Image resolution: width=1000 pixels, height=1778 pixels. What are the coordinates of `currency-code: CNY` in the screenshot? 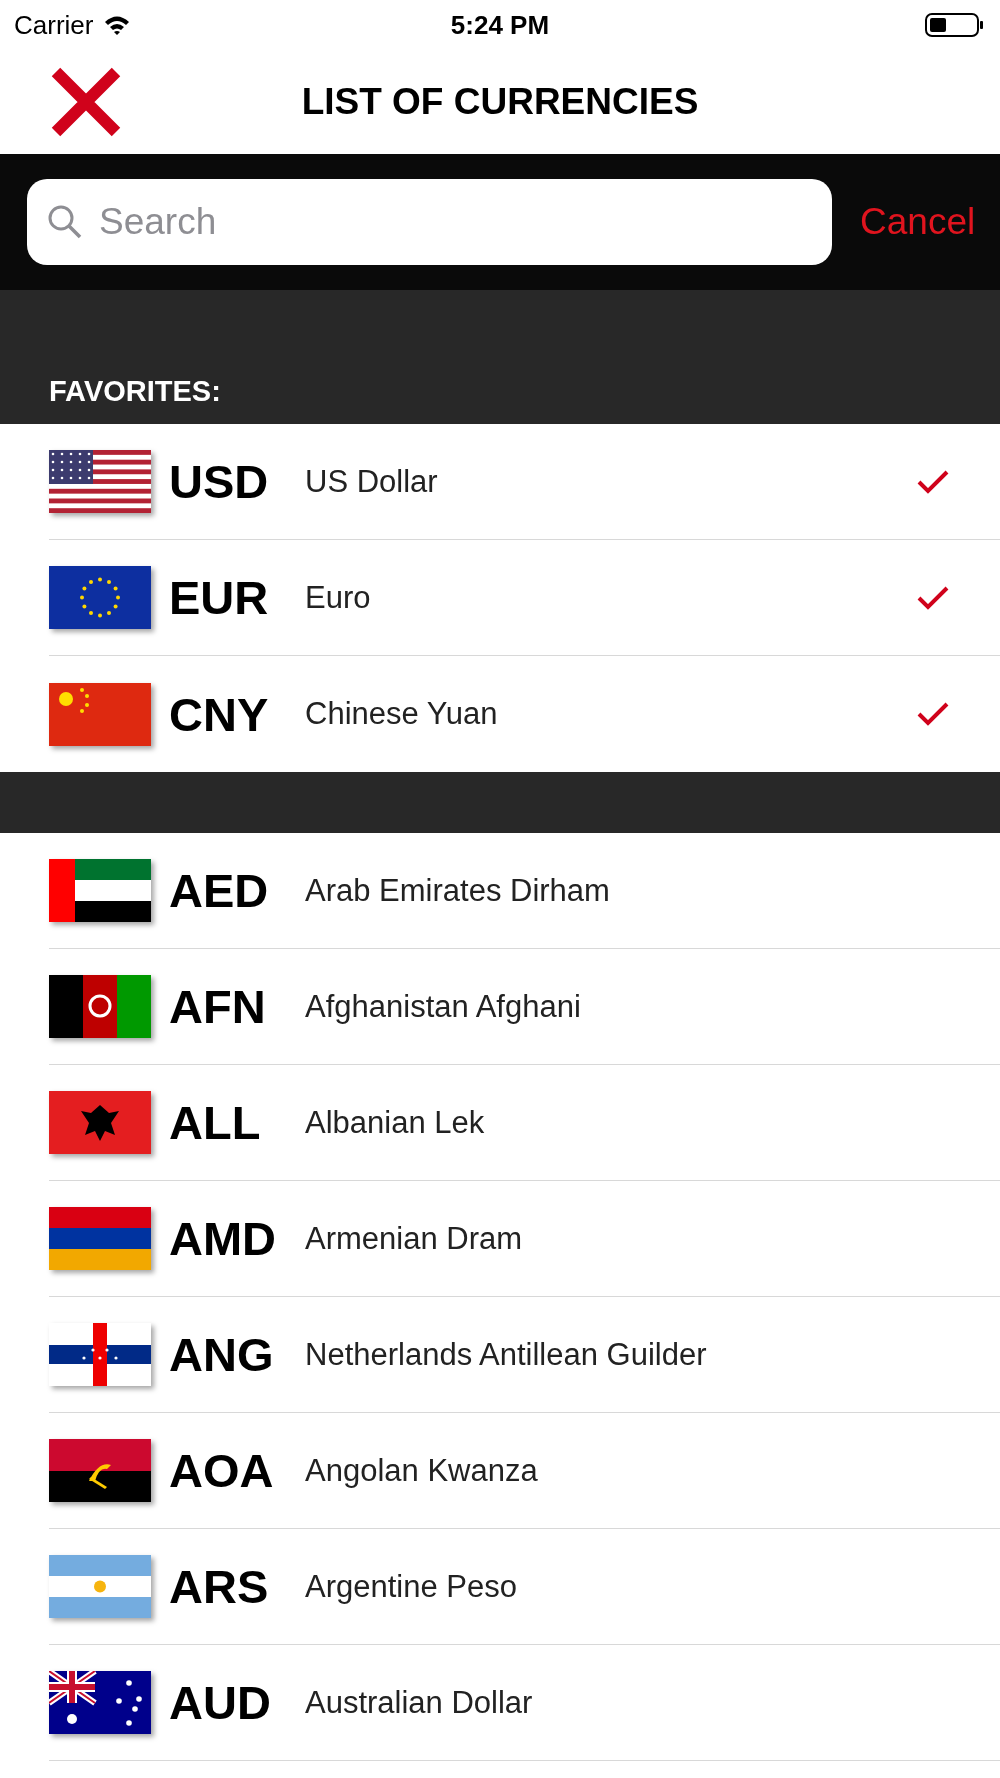 It's located at (219, 714).